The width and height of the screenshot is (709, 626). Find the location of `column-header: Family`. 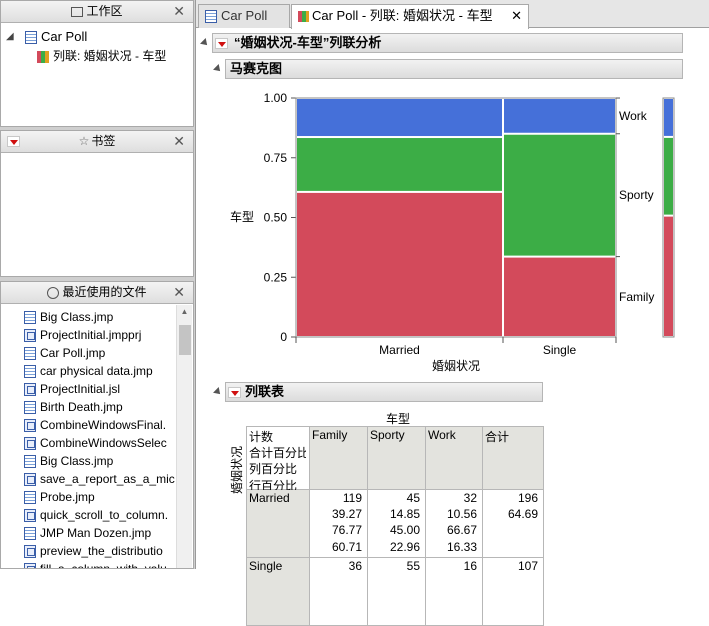

column-header: Family is located at coordinates (339, 458).